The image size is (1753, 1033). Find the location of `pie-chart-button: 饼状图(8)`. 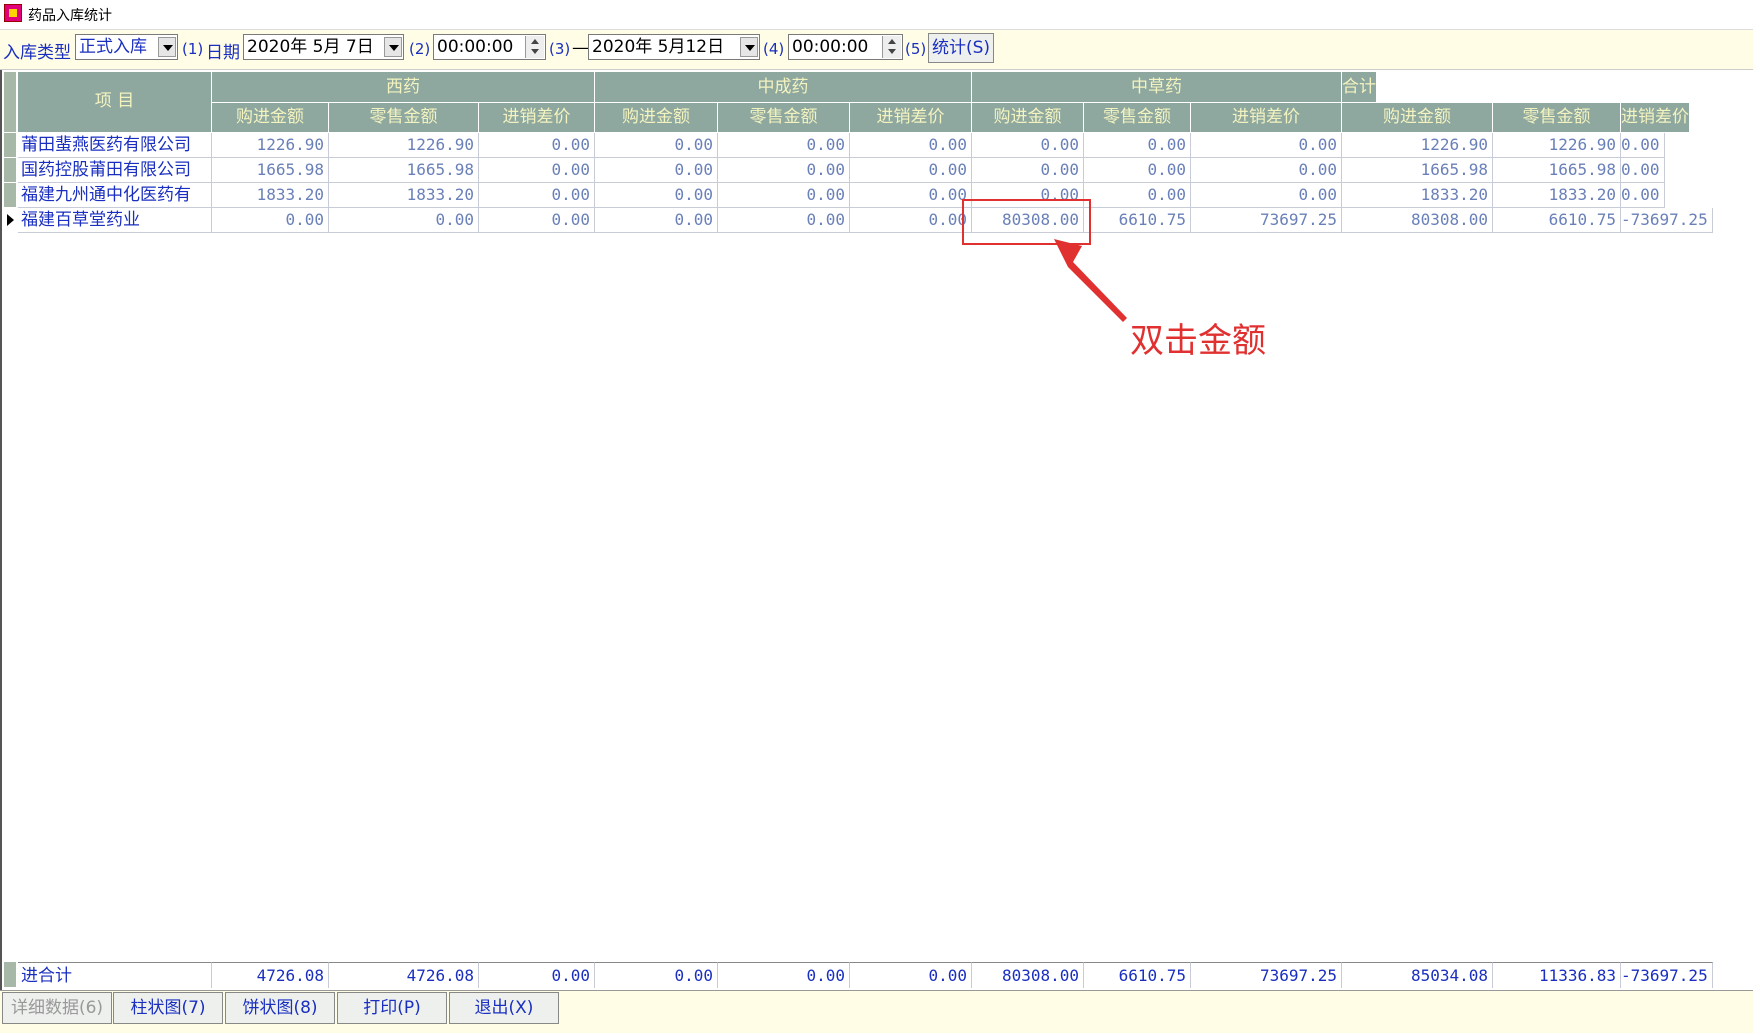

pie-chart-button: 饼状图(8) is located at coordinates (280, 1008).